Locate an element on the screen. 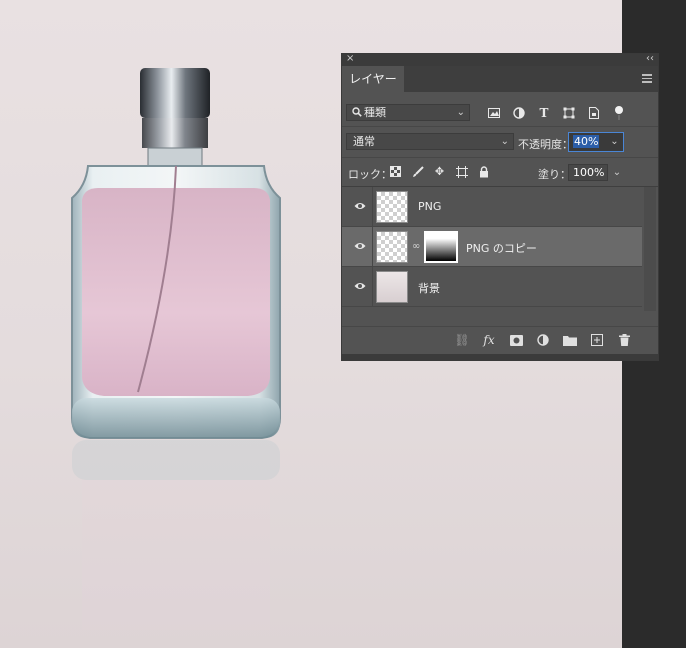  lock-label: ロック： is located at coordinates (370, 174).